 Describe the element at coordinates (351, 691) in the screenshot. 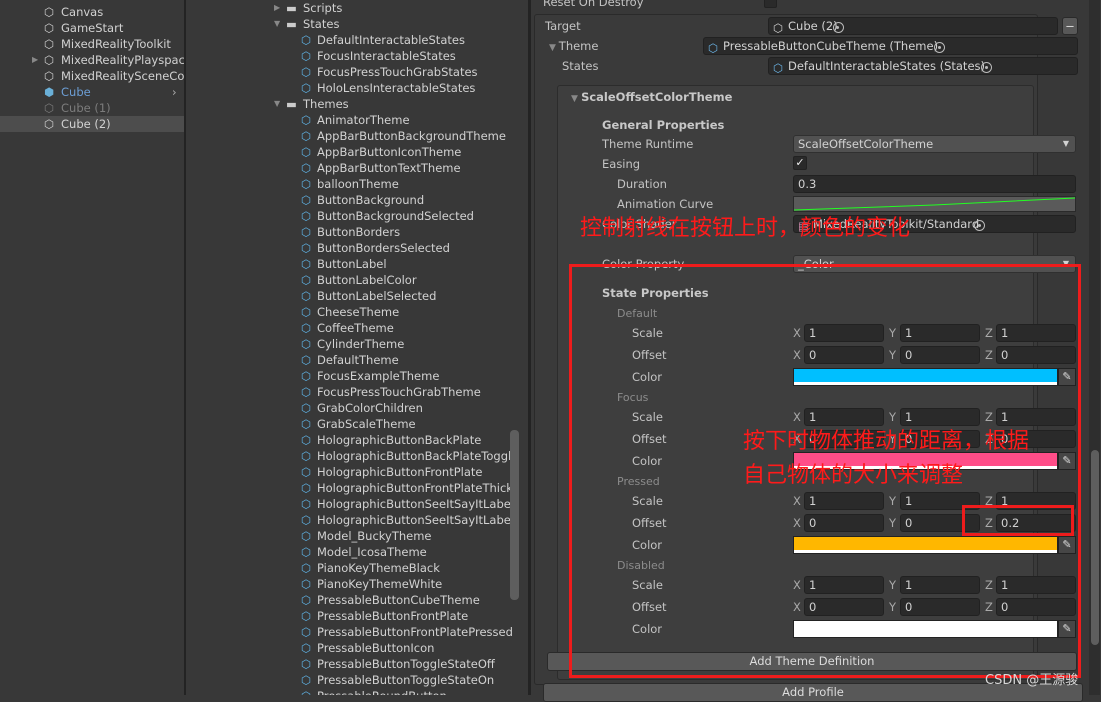

I see `project-item: ⬡ PressableRoundButton` at that location.